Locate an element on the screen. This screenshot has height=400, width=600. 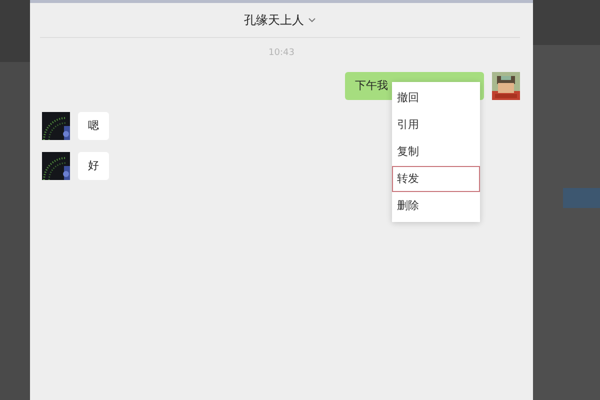
menu-item: 引用 is located at coordinates (436, 125).